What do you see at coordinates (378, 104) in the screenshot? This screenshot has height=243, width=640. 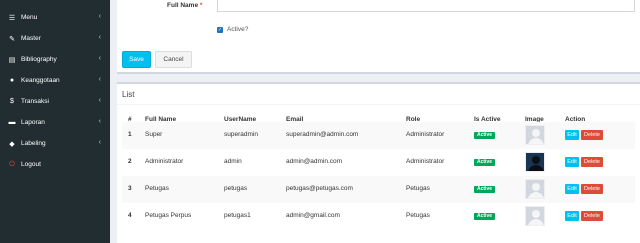 I see `divider` at bounding box center [378, 104].